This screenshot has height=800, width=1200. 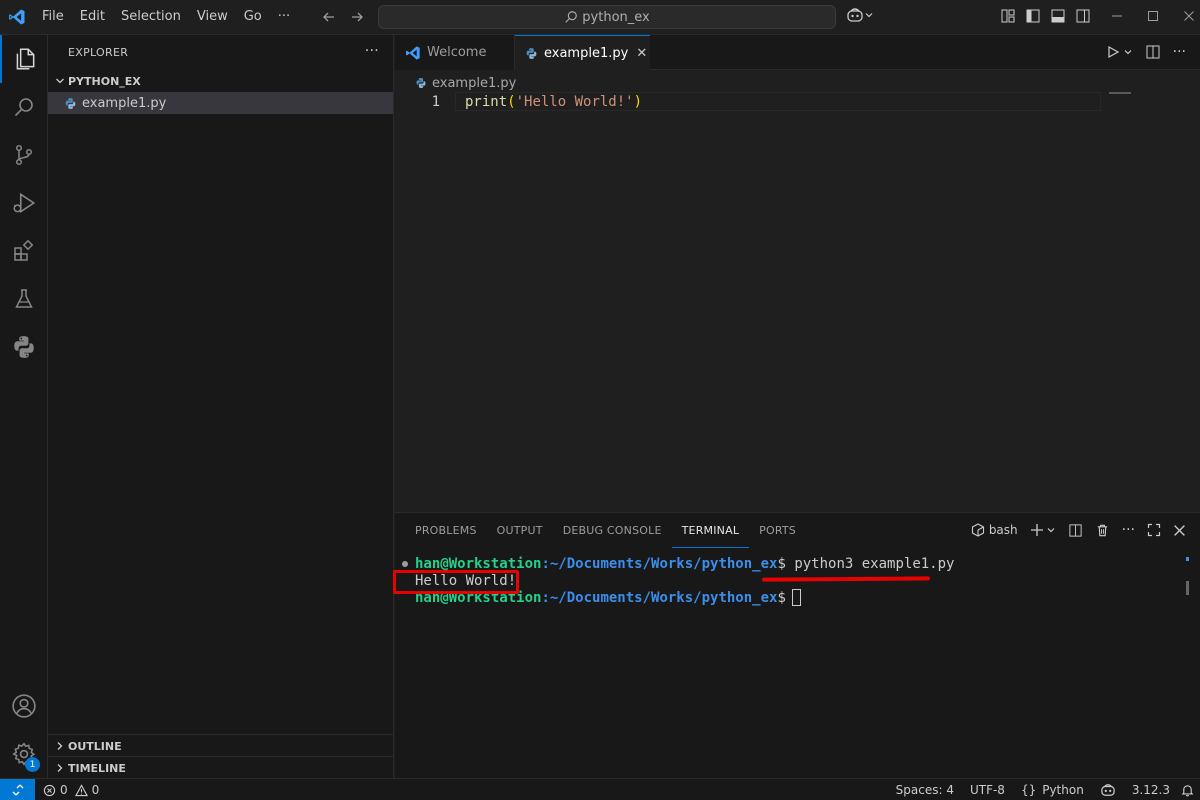 What do you see at coordinates (994, 530) in the screenshot?
I see `terminal-shell-selector: bash` at bounding box center [994, 530].